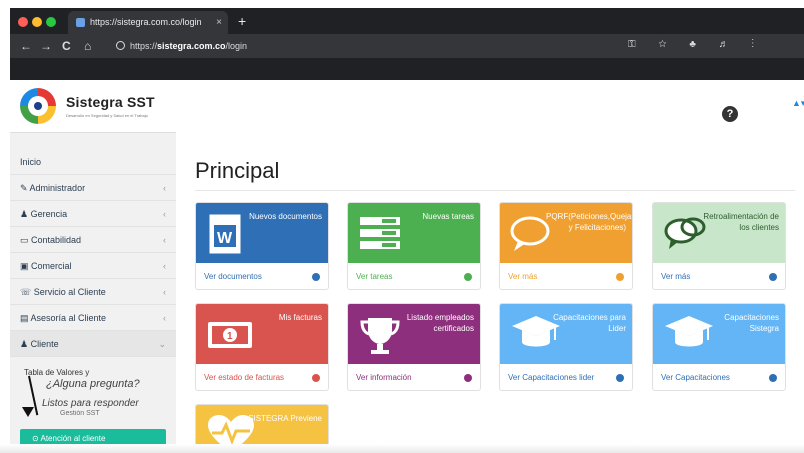  What do you see at coordinates (219, 22) in the screenshot?
I see `close-tab-icon: ×` at bounding box center [219, 22].